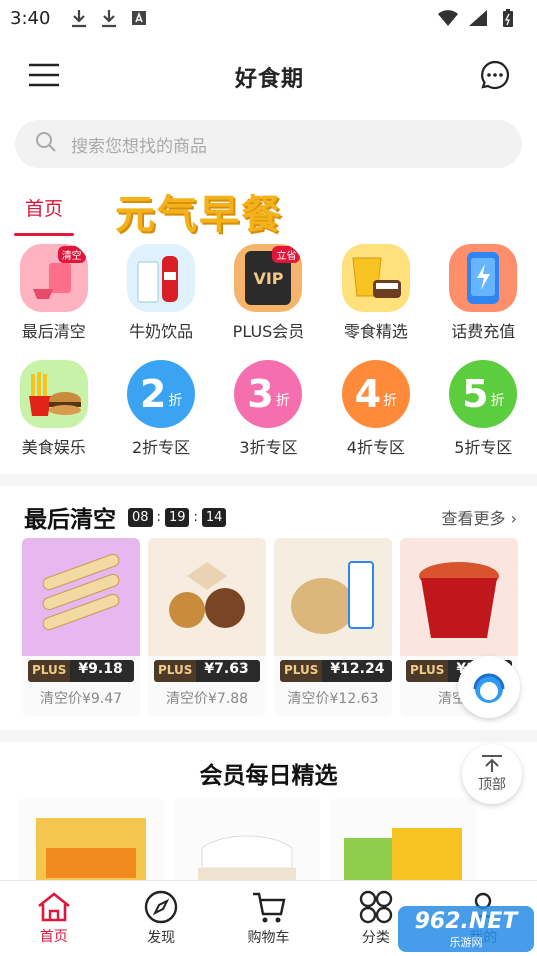 Image resolution: width=537 pixels, height=956 pixels. I want to click on tab-row: 首页 元气早餐, so click(268, 209).